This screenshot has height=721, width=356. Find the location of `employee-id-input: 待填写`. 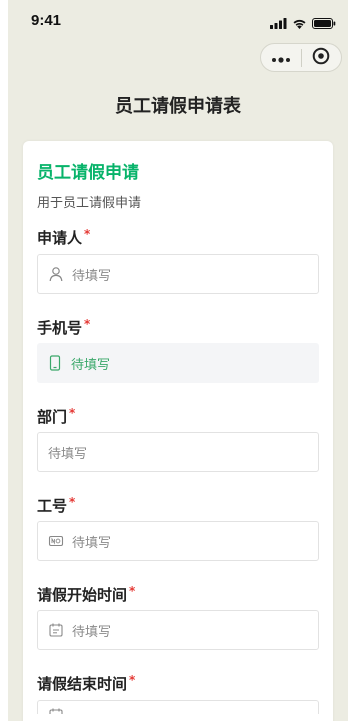

employee-id-input: 待填写 is located at coordinates (178, 541).